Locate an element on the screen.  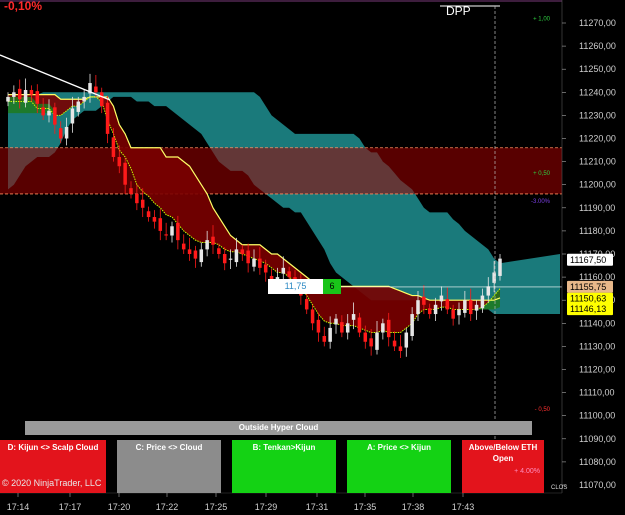
signal-tenkan-kijun: B: Tenkan>Kijun is located at coordinates (284, 466).